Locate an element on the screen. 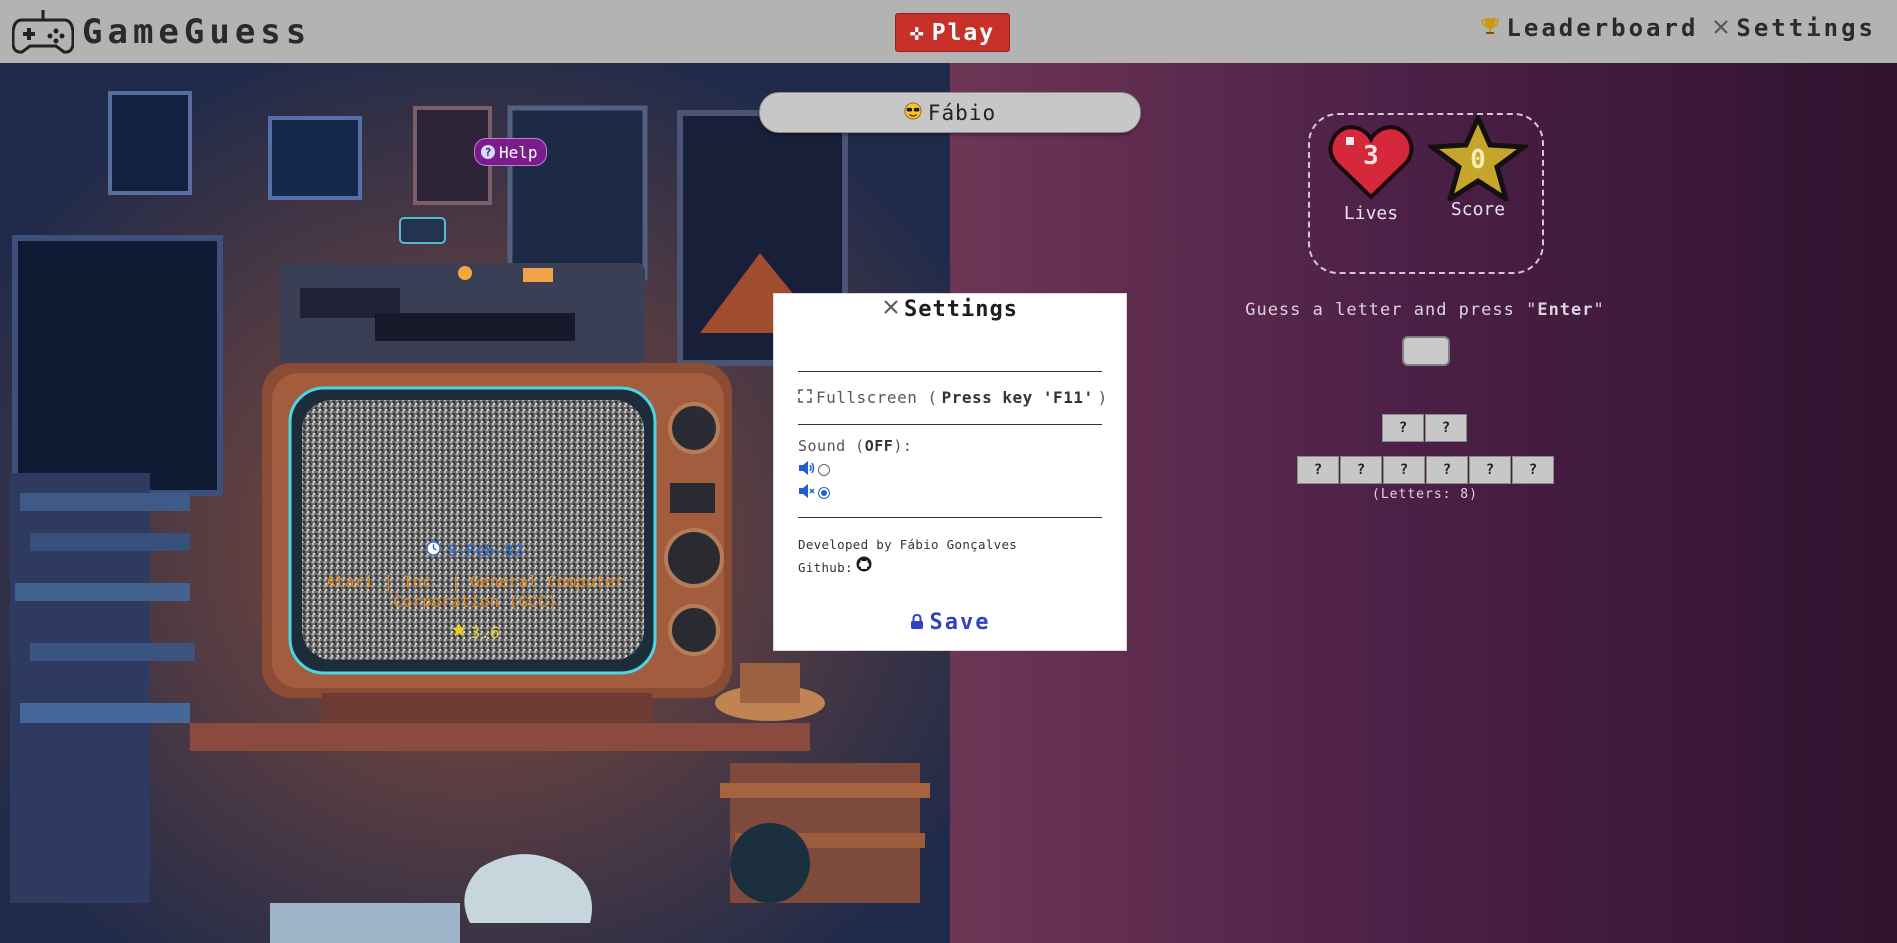 The width and height of the screenshot is (1897, 943). sound-on-option is located at coordinates (814, 470).